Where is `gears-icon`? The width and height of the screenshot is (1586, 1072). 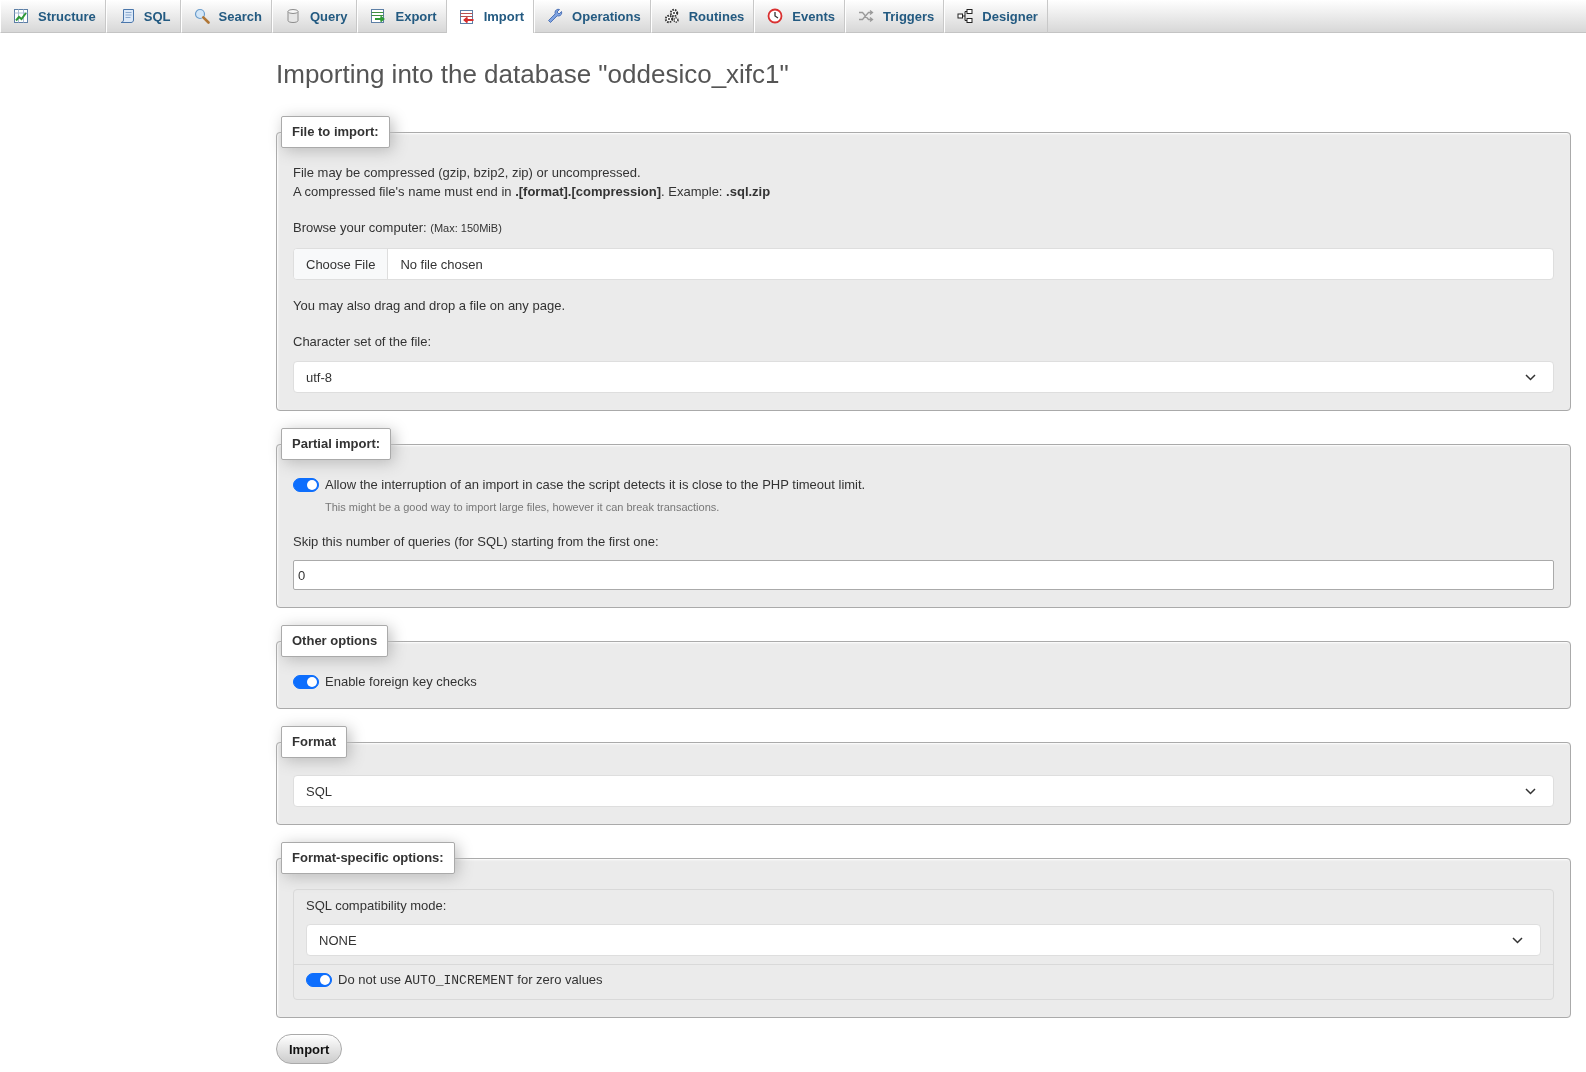 gears-icon is located at coordinates (671, 16).